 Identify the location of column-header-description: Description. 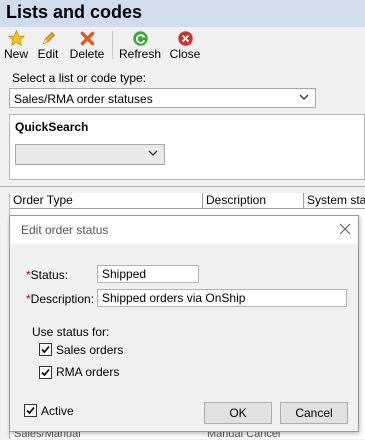
(253, 201).